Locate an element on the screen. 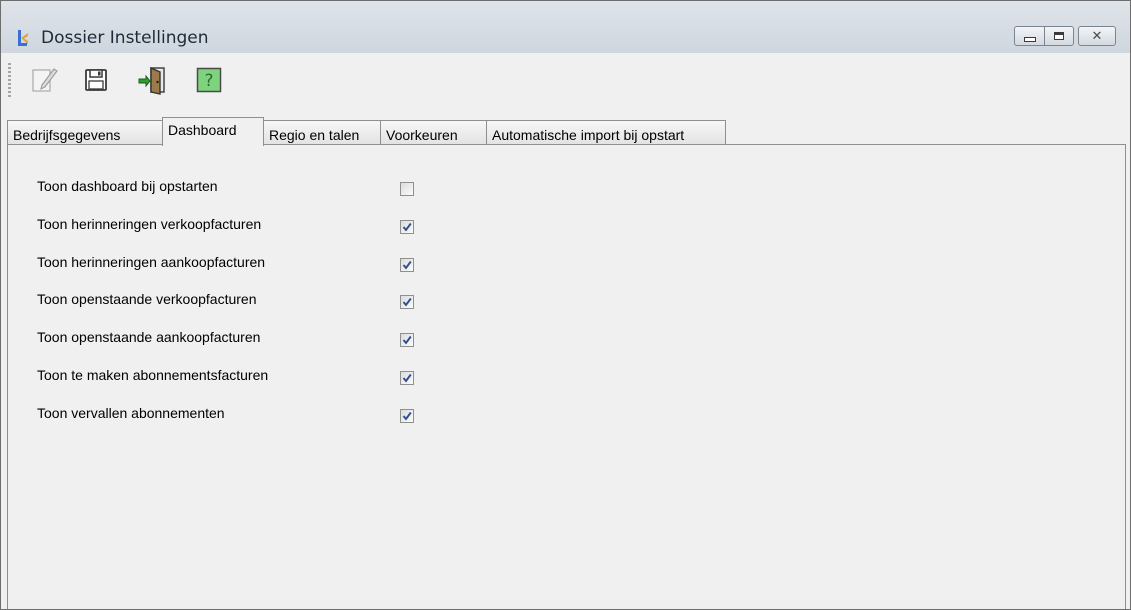  checkbox-te-maken-abonnementsfacturen is located at coordinates (407, 378).